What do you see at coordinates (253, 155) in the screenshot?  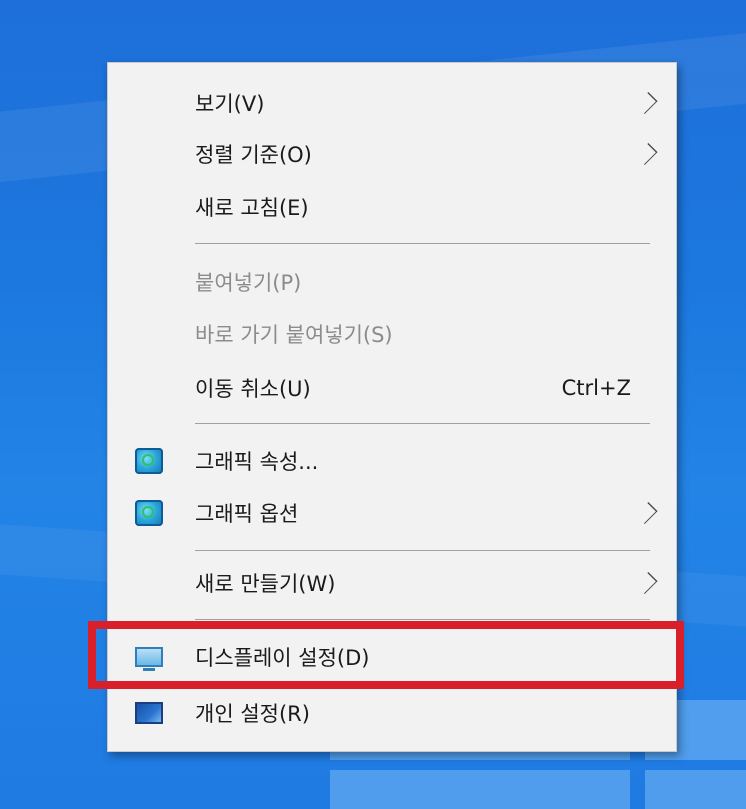 I see `menu-item-label: 정렬 기준(O)` at bounding box center [253, 155].